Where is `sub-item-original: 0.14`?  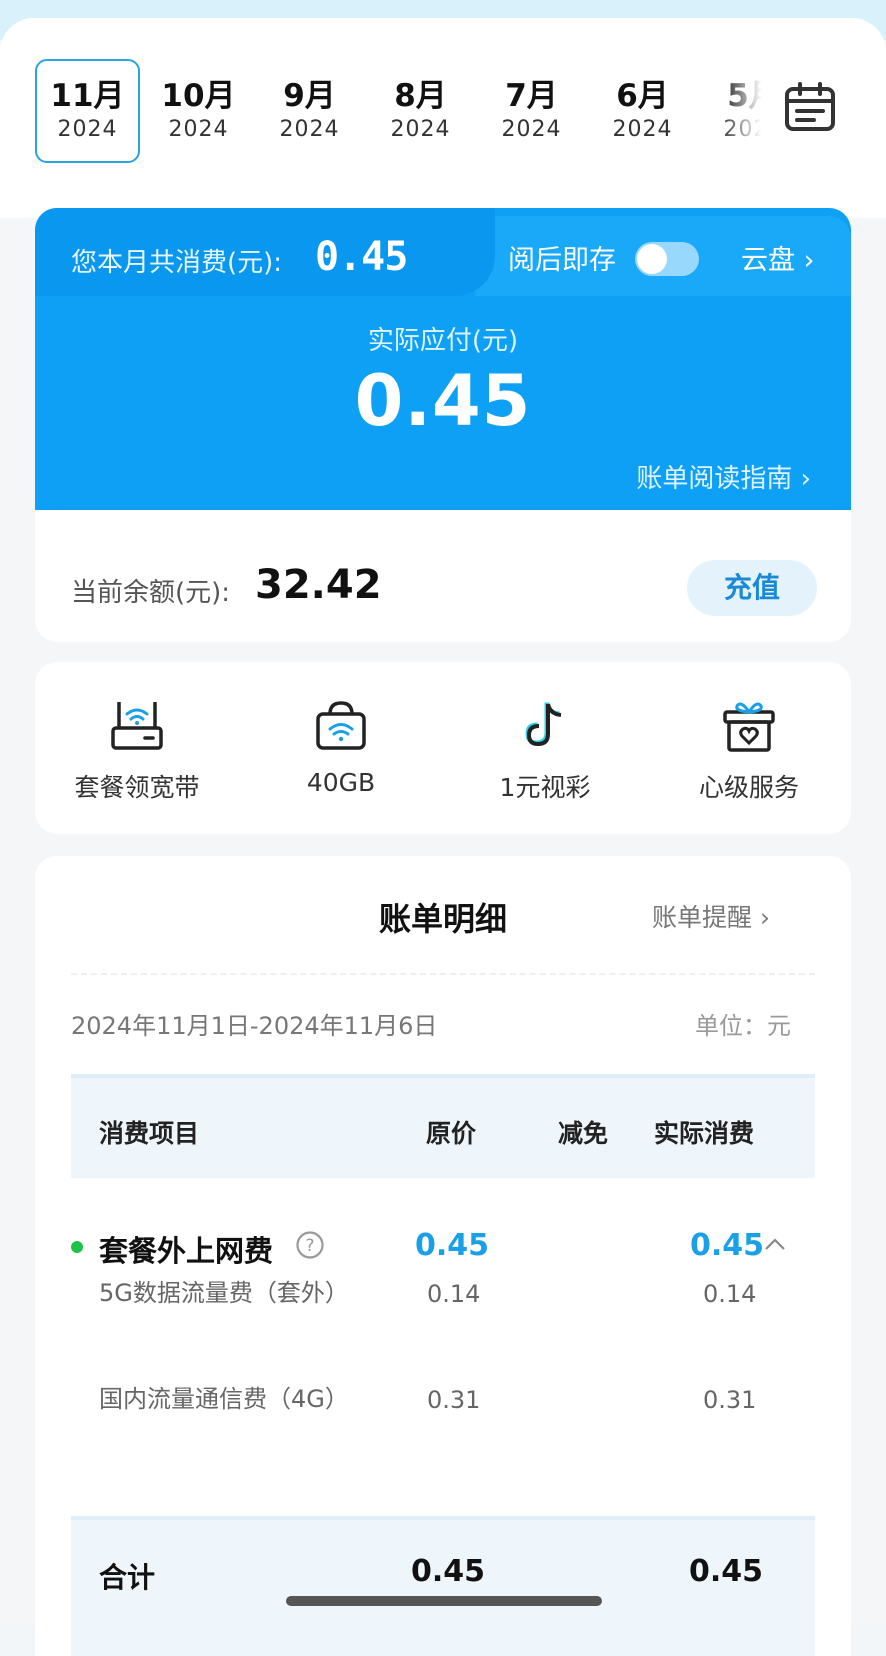 sub-item-original: 0.14 is located at coordinates (454, 1294).